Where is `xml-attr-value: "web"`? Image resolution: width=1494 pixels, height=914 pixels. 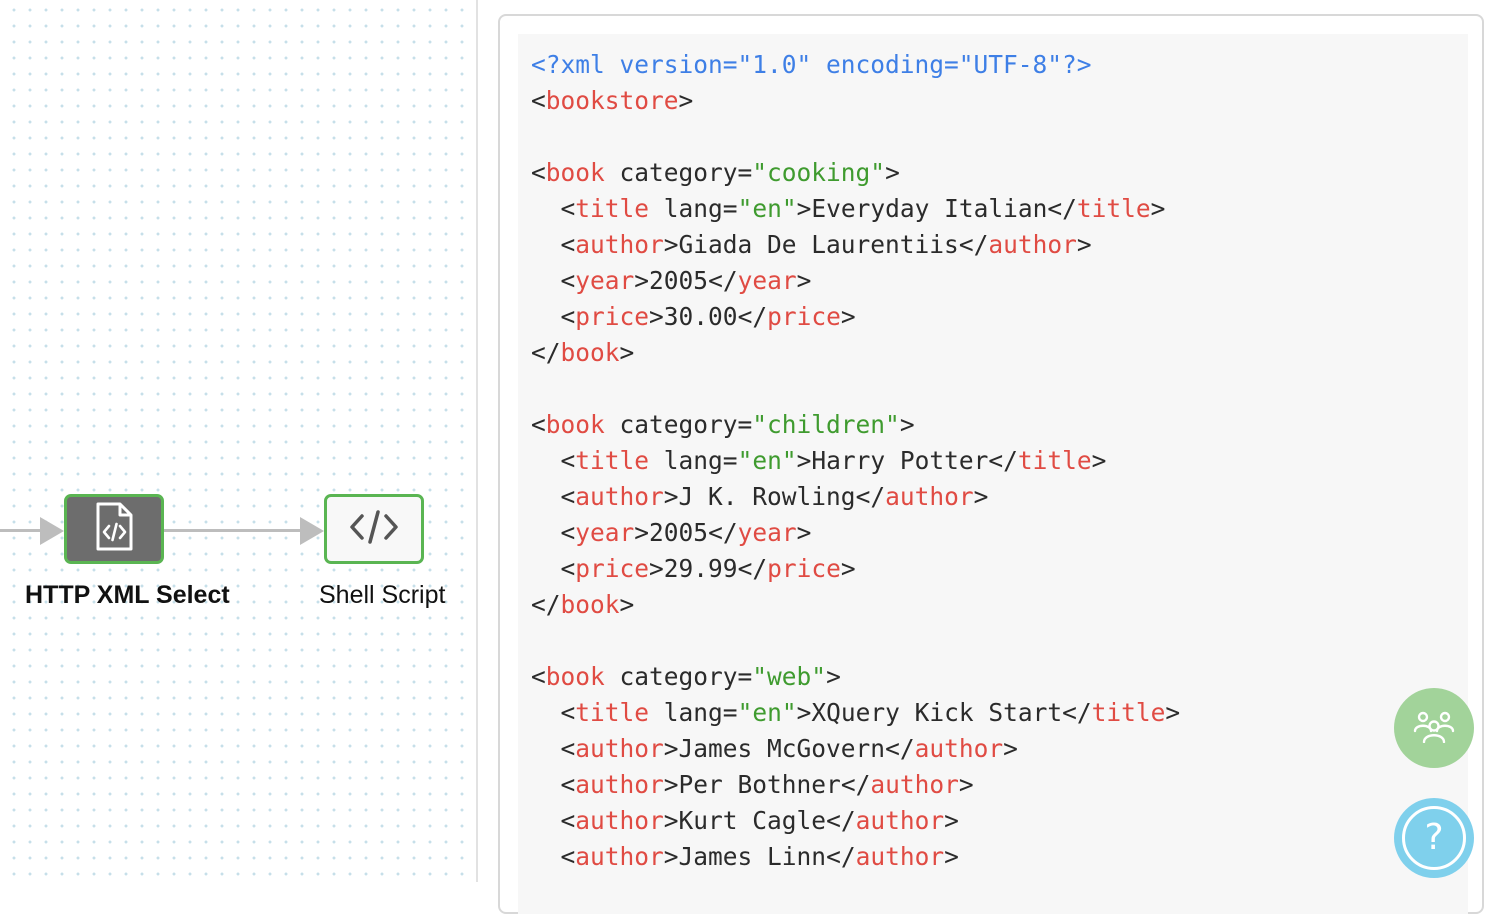 xml-attr-value: "web" is located at coordinates (789, 676).